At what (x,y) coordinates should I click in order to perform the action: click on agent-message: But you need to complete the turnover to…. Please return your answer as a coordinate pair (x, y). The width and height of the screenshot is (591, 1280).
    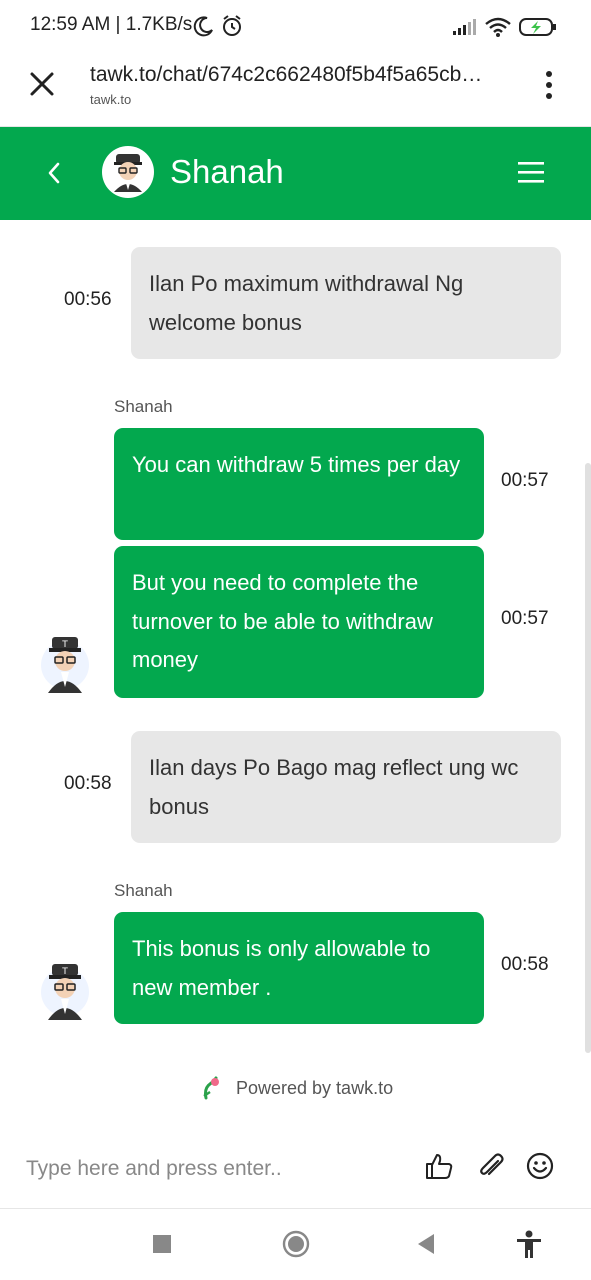
    Looking at the image, I should click on (299, 622).